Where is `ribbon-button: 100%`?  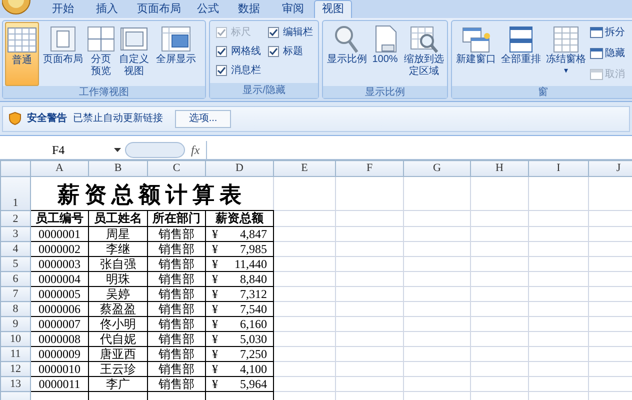 ribbon-button: 100% is located at coordinates (385, 54).